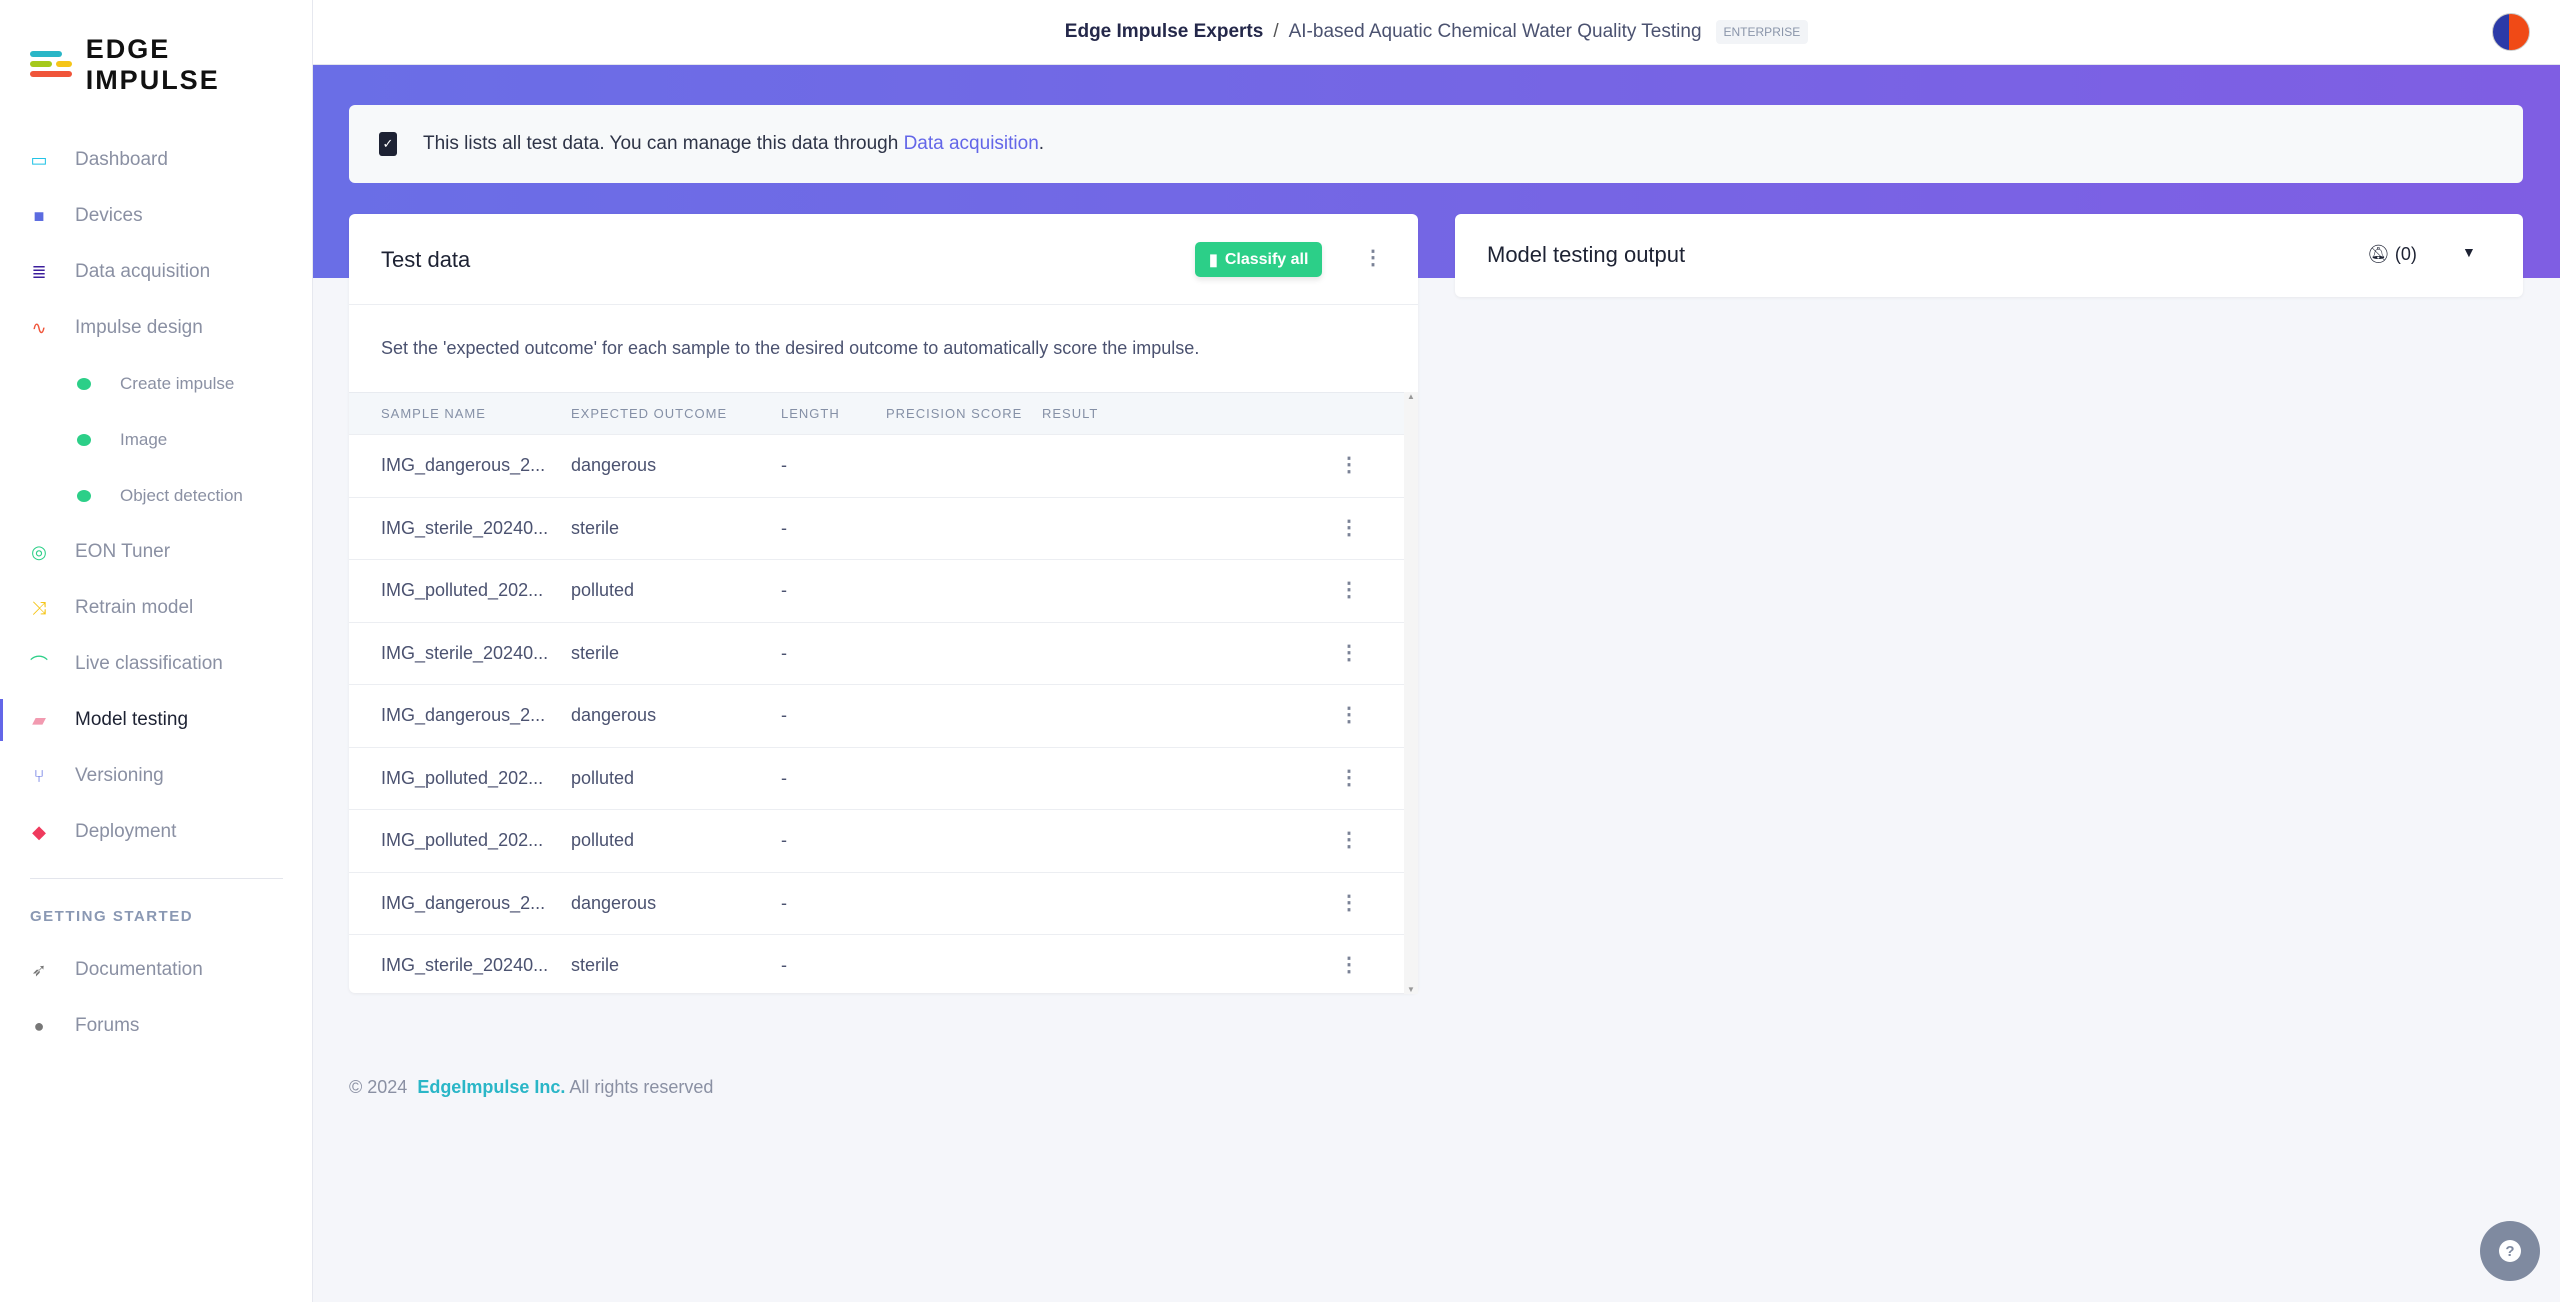  What do you see at coordinates (2405, 254) in the screenshot?
I see `notification-count: (0)` at bounding box center [2405, 254].